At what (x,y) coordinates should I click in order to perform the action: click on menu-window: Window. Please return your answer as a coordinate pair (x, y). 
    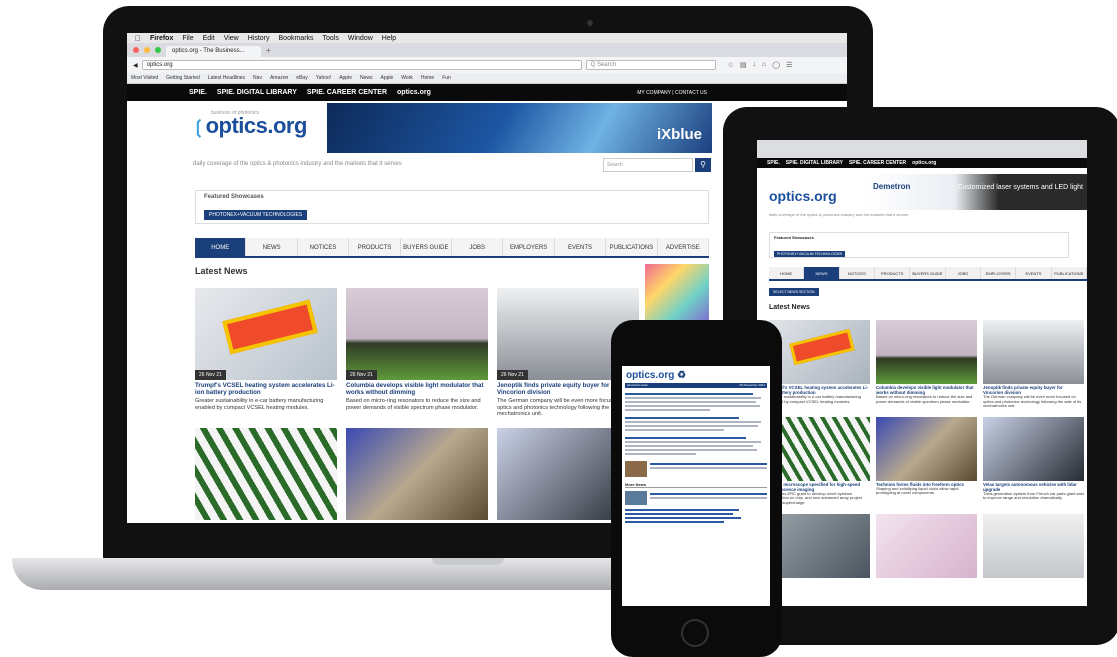
    Looking at the image, I should click on (360, 38).